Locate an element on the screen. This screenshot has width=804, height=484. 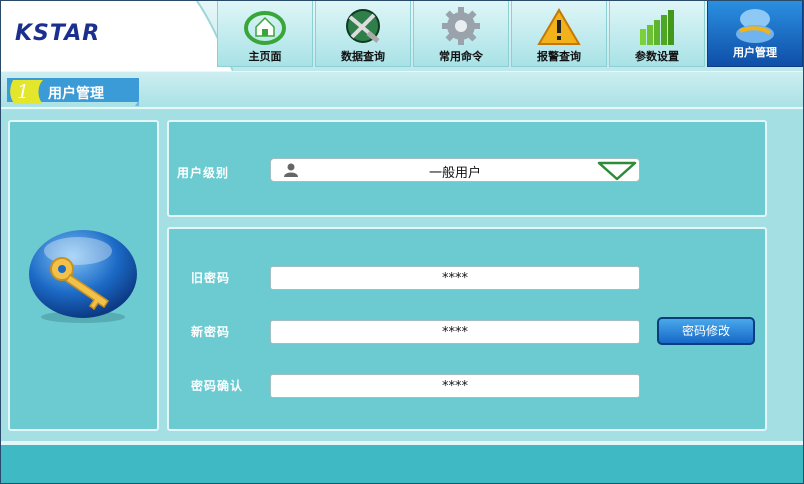
tab-common-commands-label: 常用命令 is located at coordinates (461, 56).